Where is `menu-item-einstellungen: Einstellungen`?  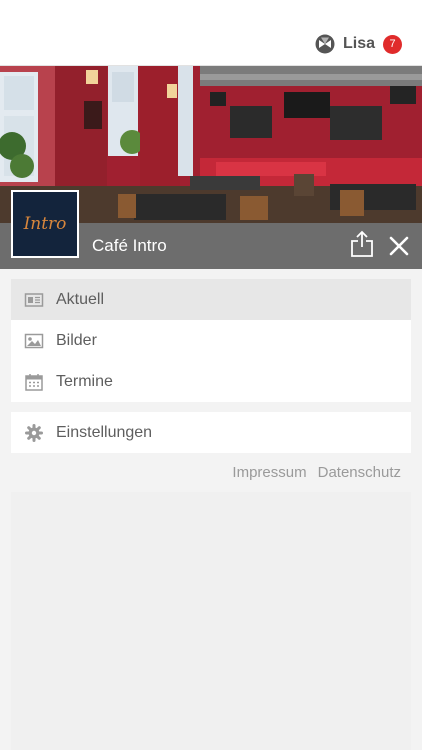
menu-item-einstellungen: Einstellungen is located at coordinates (211, 432).